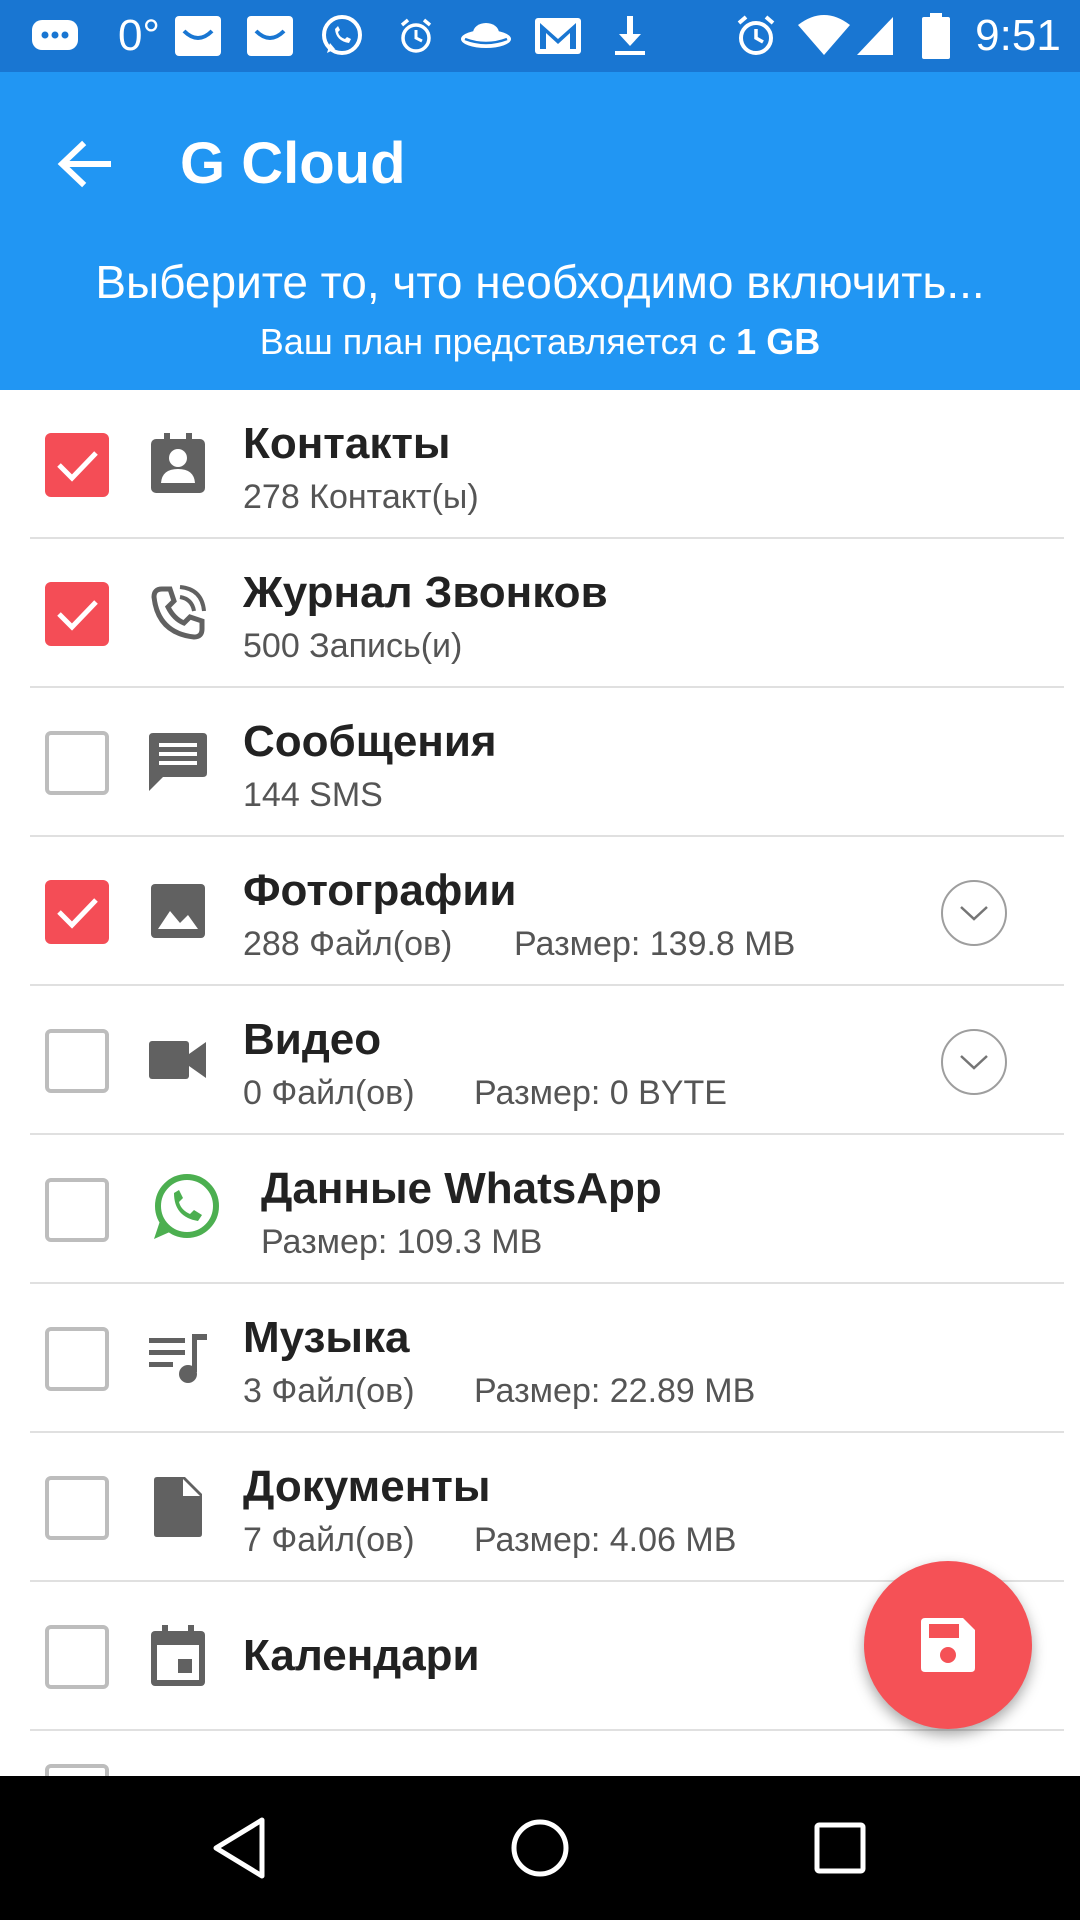  I want to click on item-count: 288 Файл(ов), so click(348, 944).